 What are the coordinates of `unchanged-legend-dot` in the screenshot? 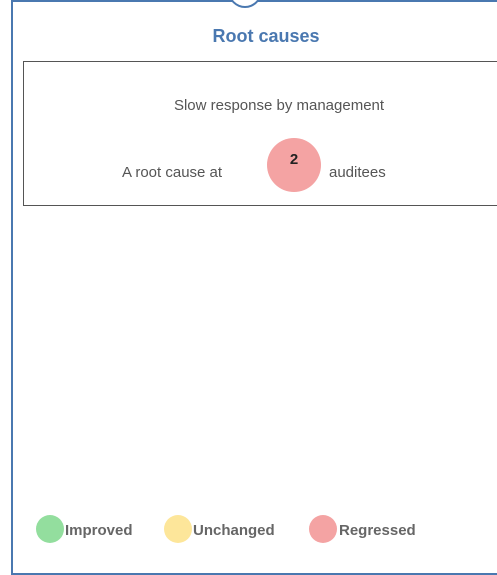 It's located at (178, 529).